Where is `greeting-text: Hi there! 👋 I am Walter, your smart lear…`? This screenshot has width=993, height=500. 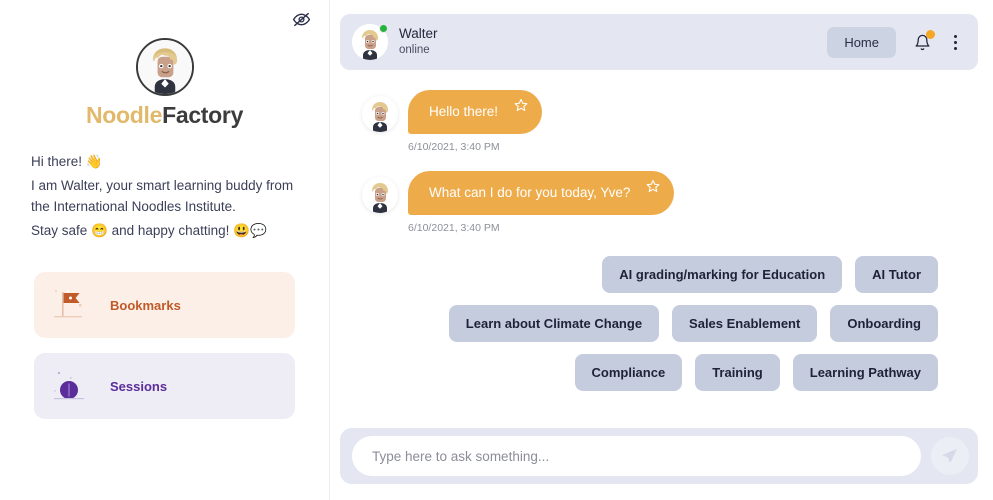 greeting-text: Hi there! 👋 I am Walter, your smart lear… is located at coordinates (164, 185).